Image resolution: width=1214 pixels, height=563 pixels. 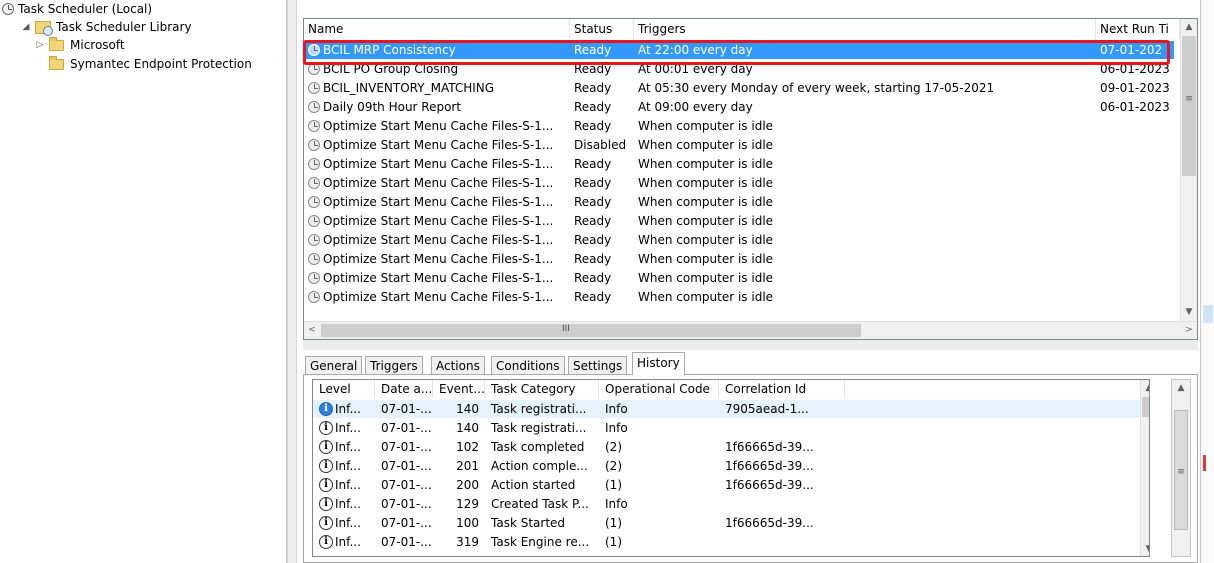 What do you see at coordinates (437, 29) in the screenshot?
I see `column-header-name: Name` at bounding box center [437, 29].